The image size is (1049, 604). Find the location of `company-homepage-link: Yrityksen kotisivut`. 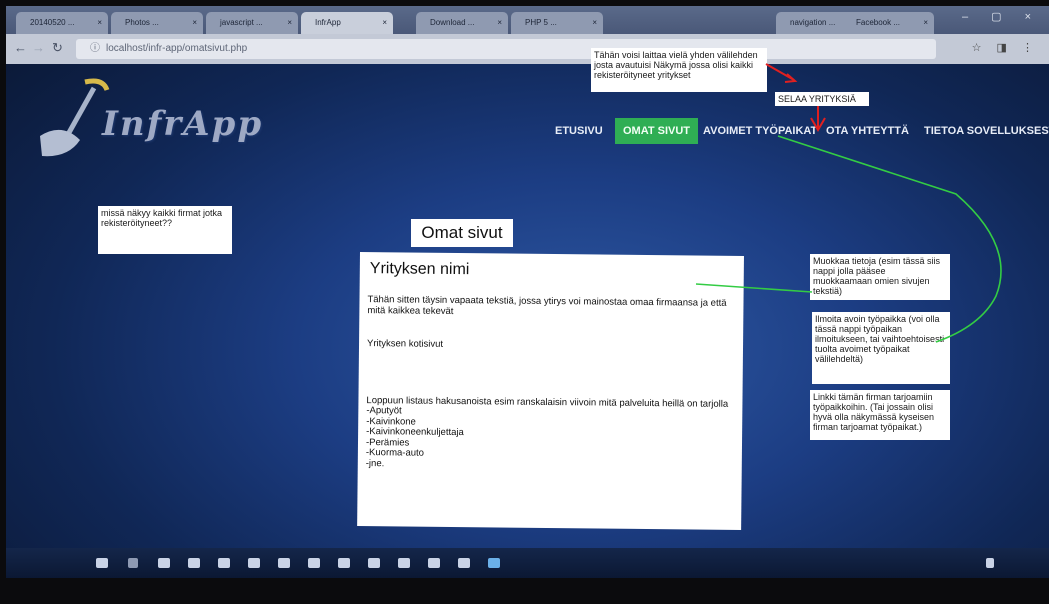

company-homepage-link: Yrityksen kotisivut is located at coordinates (551, 345).